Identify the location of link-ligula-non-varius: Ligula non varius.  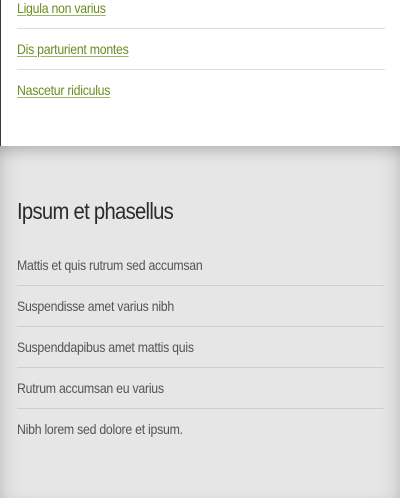
(61, 8).